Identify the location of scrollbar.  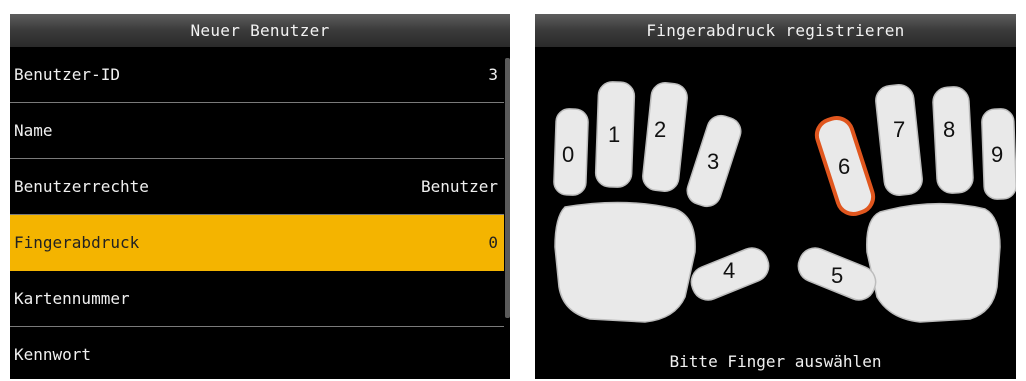
(507, 188).